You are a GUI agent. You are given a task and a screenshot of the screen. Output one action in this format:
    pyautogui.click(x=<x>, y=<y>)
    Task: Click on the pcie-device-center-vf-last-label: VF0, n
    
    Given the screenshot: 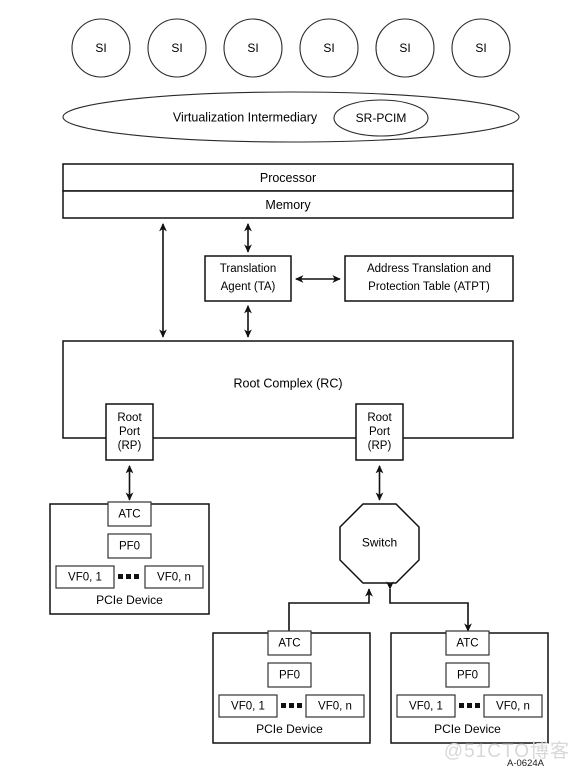 What is the action you would take?
    pyautogui.click(x=335, y=707)
    